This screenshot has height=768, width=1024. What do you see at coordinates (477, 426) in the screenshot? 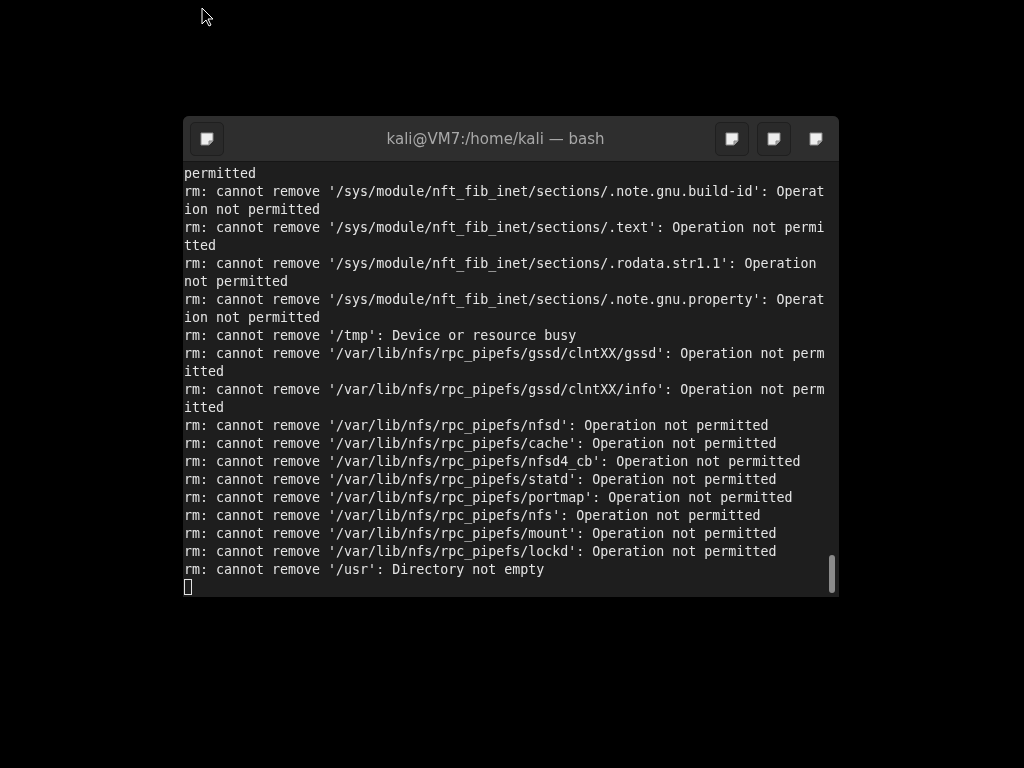
I see `terminal-line: rm: cannot remove '/var/lib/nfs/rpc_pipefs/nfsd': Operation not permitted` at bounding box center [477, 426].